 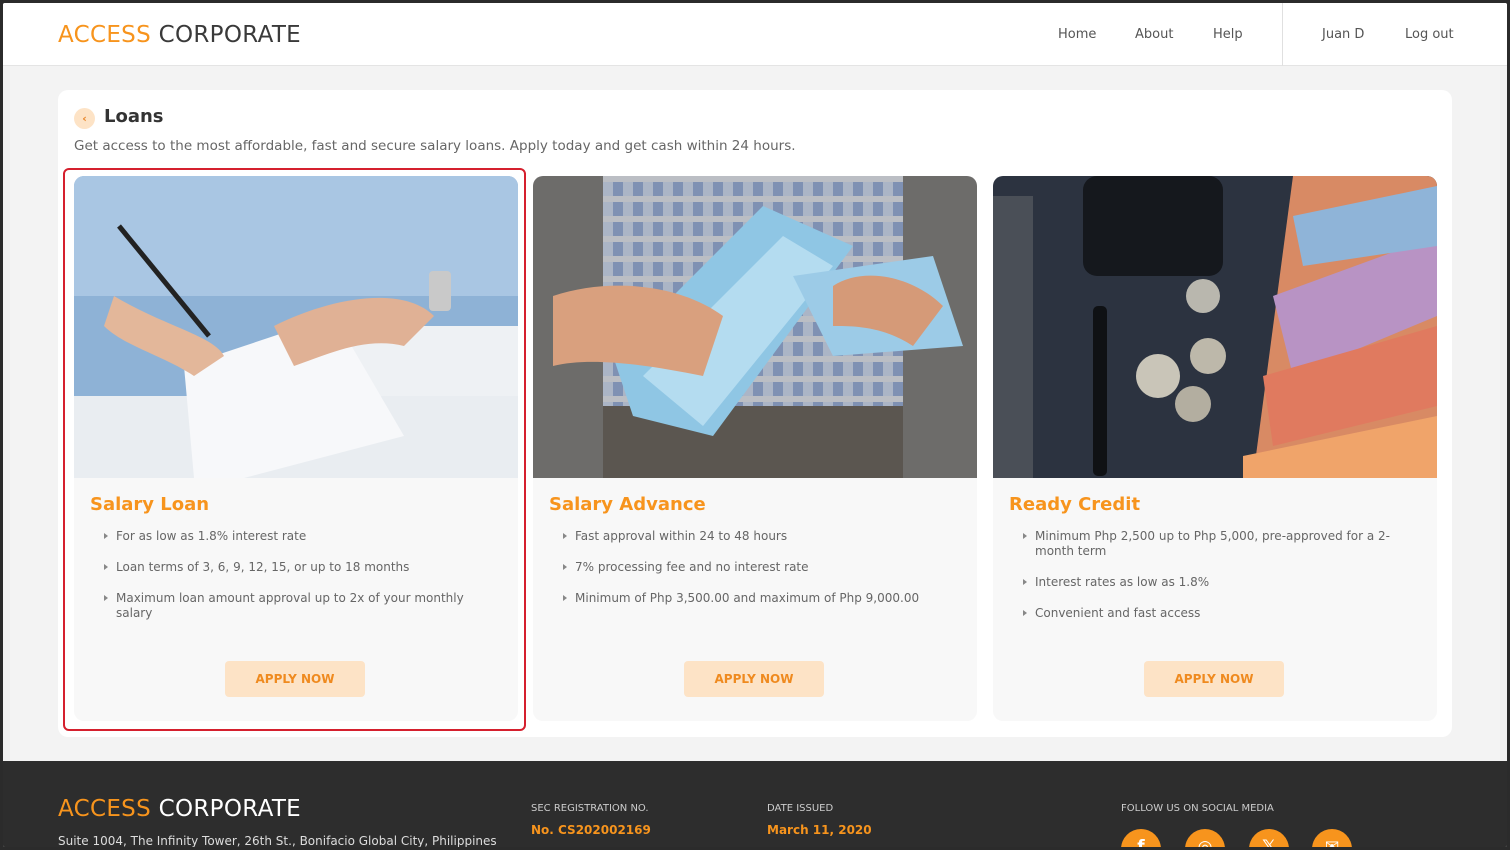 What do you see at coordinates (1215, 327) in the screenshot?
I see `ready-credit-photo` at bounding box center [1215, 327].